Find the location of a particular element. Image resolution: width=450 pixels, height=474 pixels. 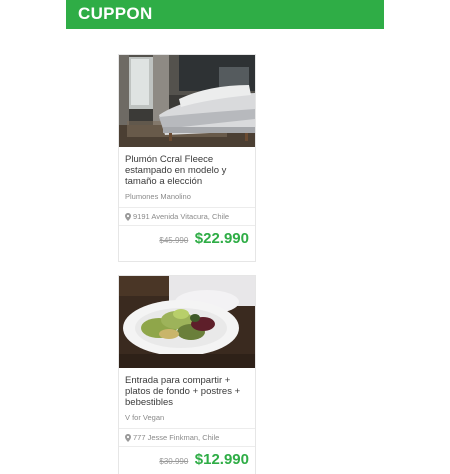

deal-price-row: $45.990 $22.990 is located at coordinates (187, 238).